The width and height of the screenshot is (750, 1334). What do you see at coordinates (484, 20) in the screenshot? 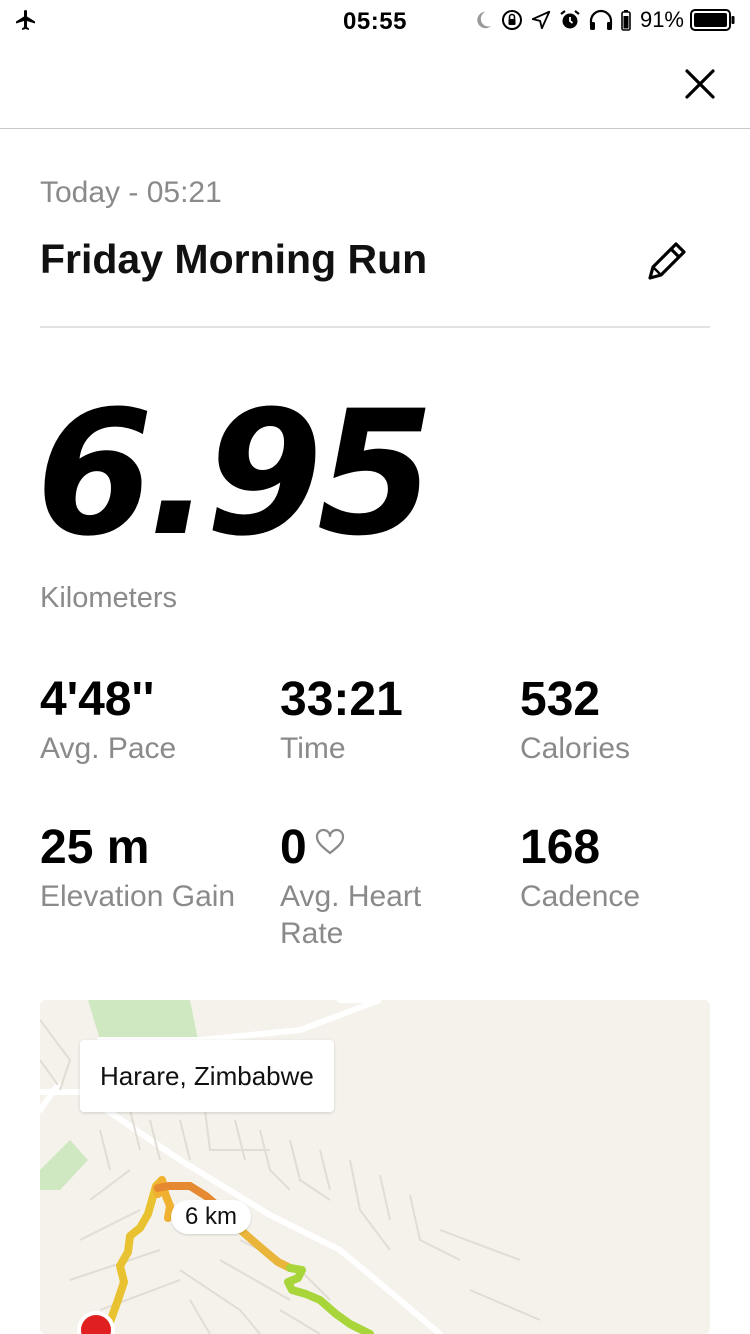
I see `moon-icon` at bounding box center [484, 20].